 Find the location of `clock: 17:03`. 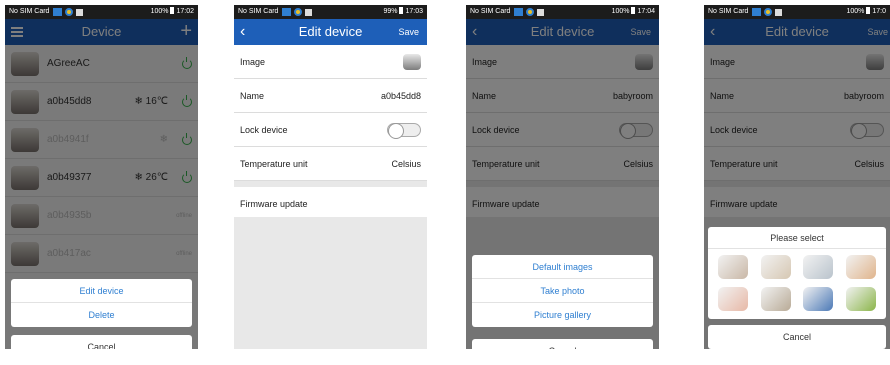

clock: 17:03 is located at coordinates (414, 11).